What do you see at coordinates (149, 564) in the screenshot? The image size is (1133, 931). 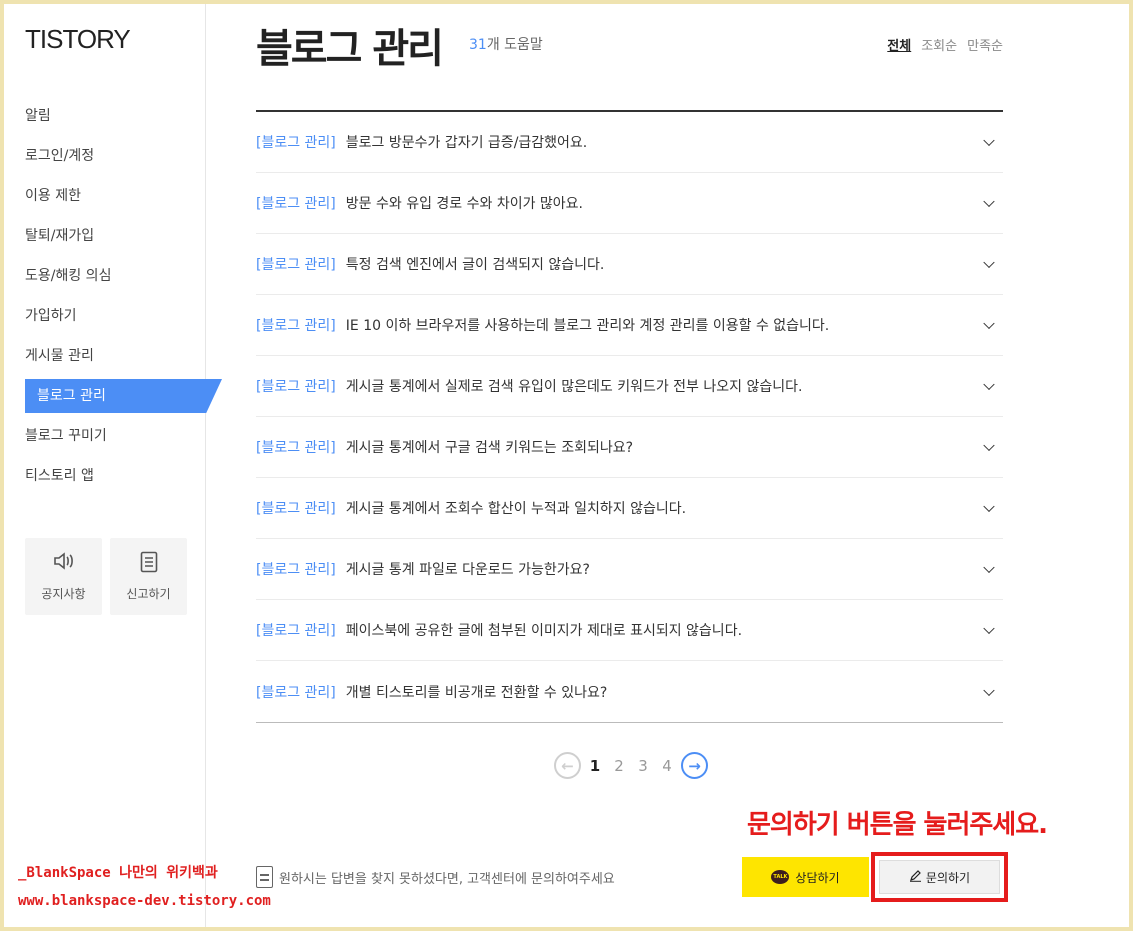 I see `document-icon` at bounding box center [149, 564].